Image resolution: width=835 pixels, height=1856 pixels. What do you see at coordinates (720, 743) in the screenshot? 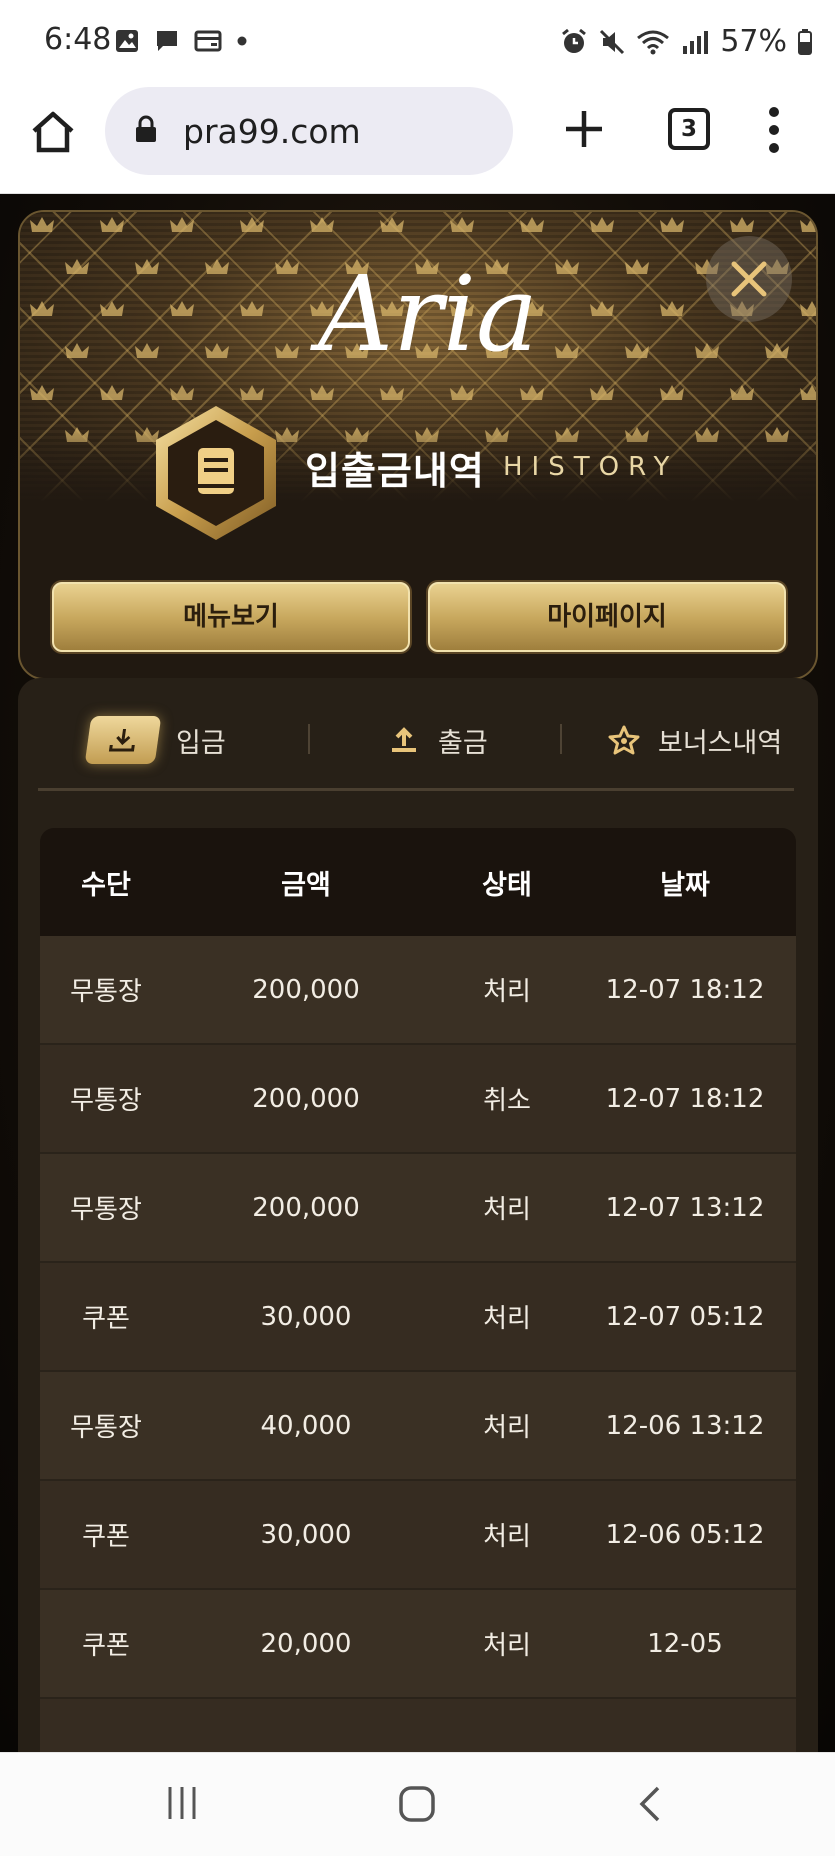
I see `tab-label: 보너스내역` at bounding box center [720, 743].